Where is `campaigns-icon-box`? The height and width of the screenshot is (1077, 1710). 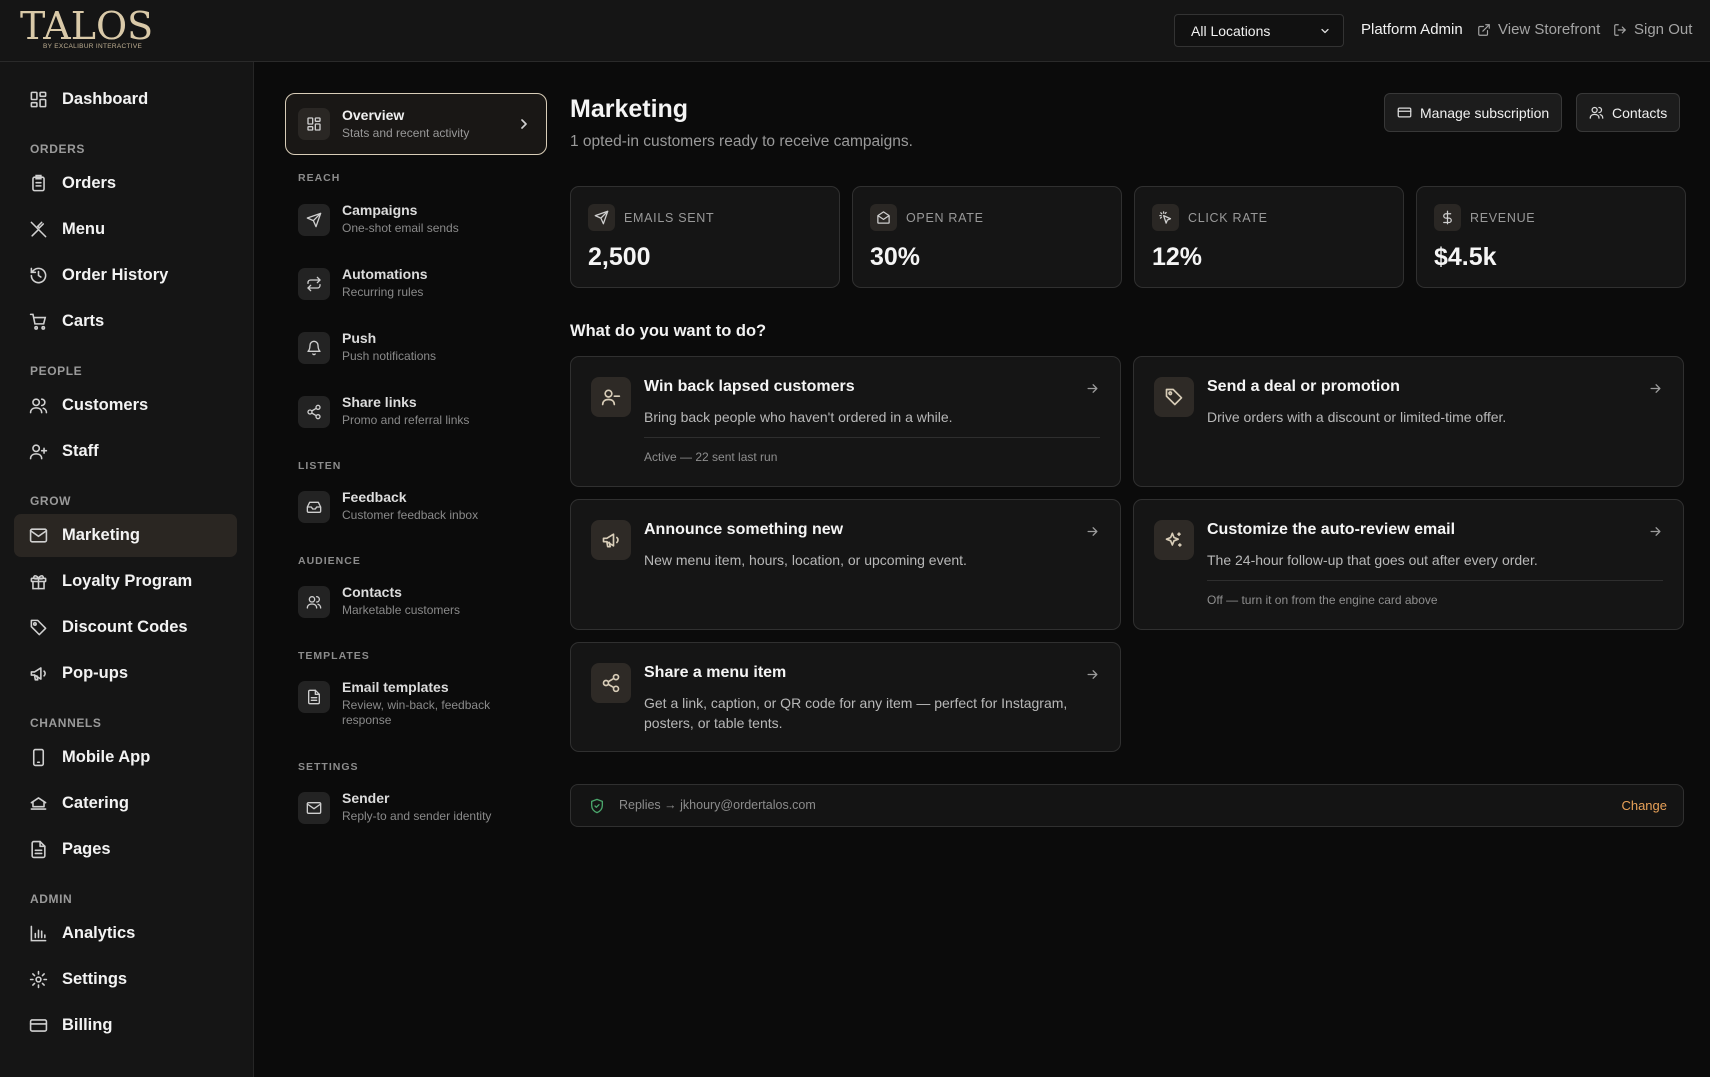
campaigns-icon-box is located at coordinates (314, 220).